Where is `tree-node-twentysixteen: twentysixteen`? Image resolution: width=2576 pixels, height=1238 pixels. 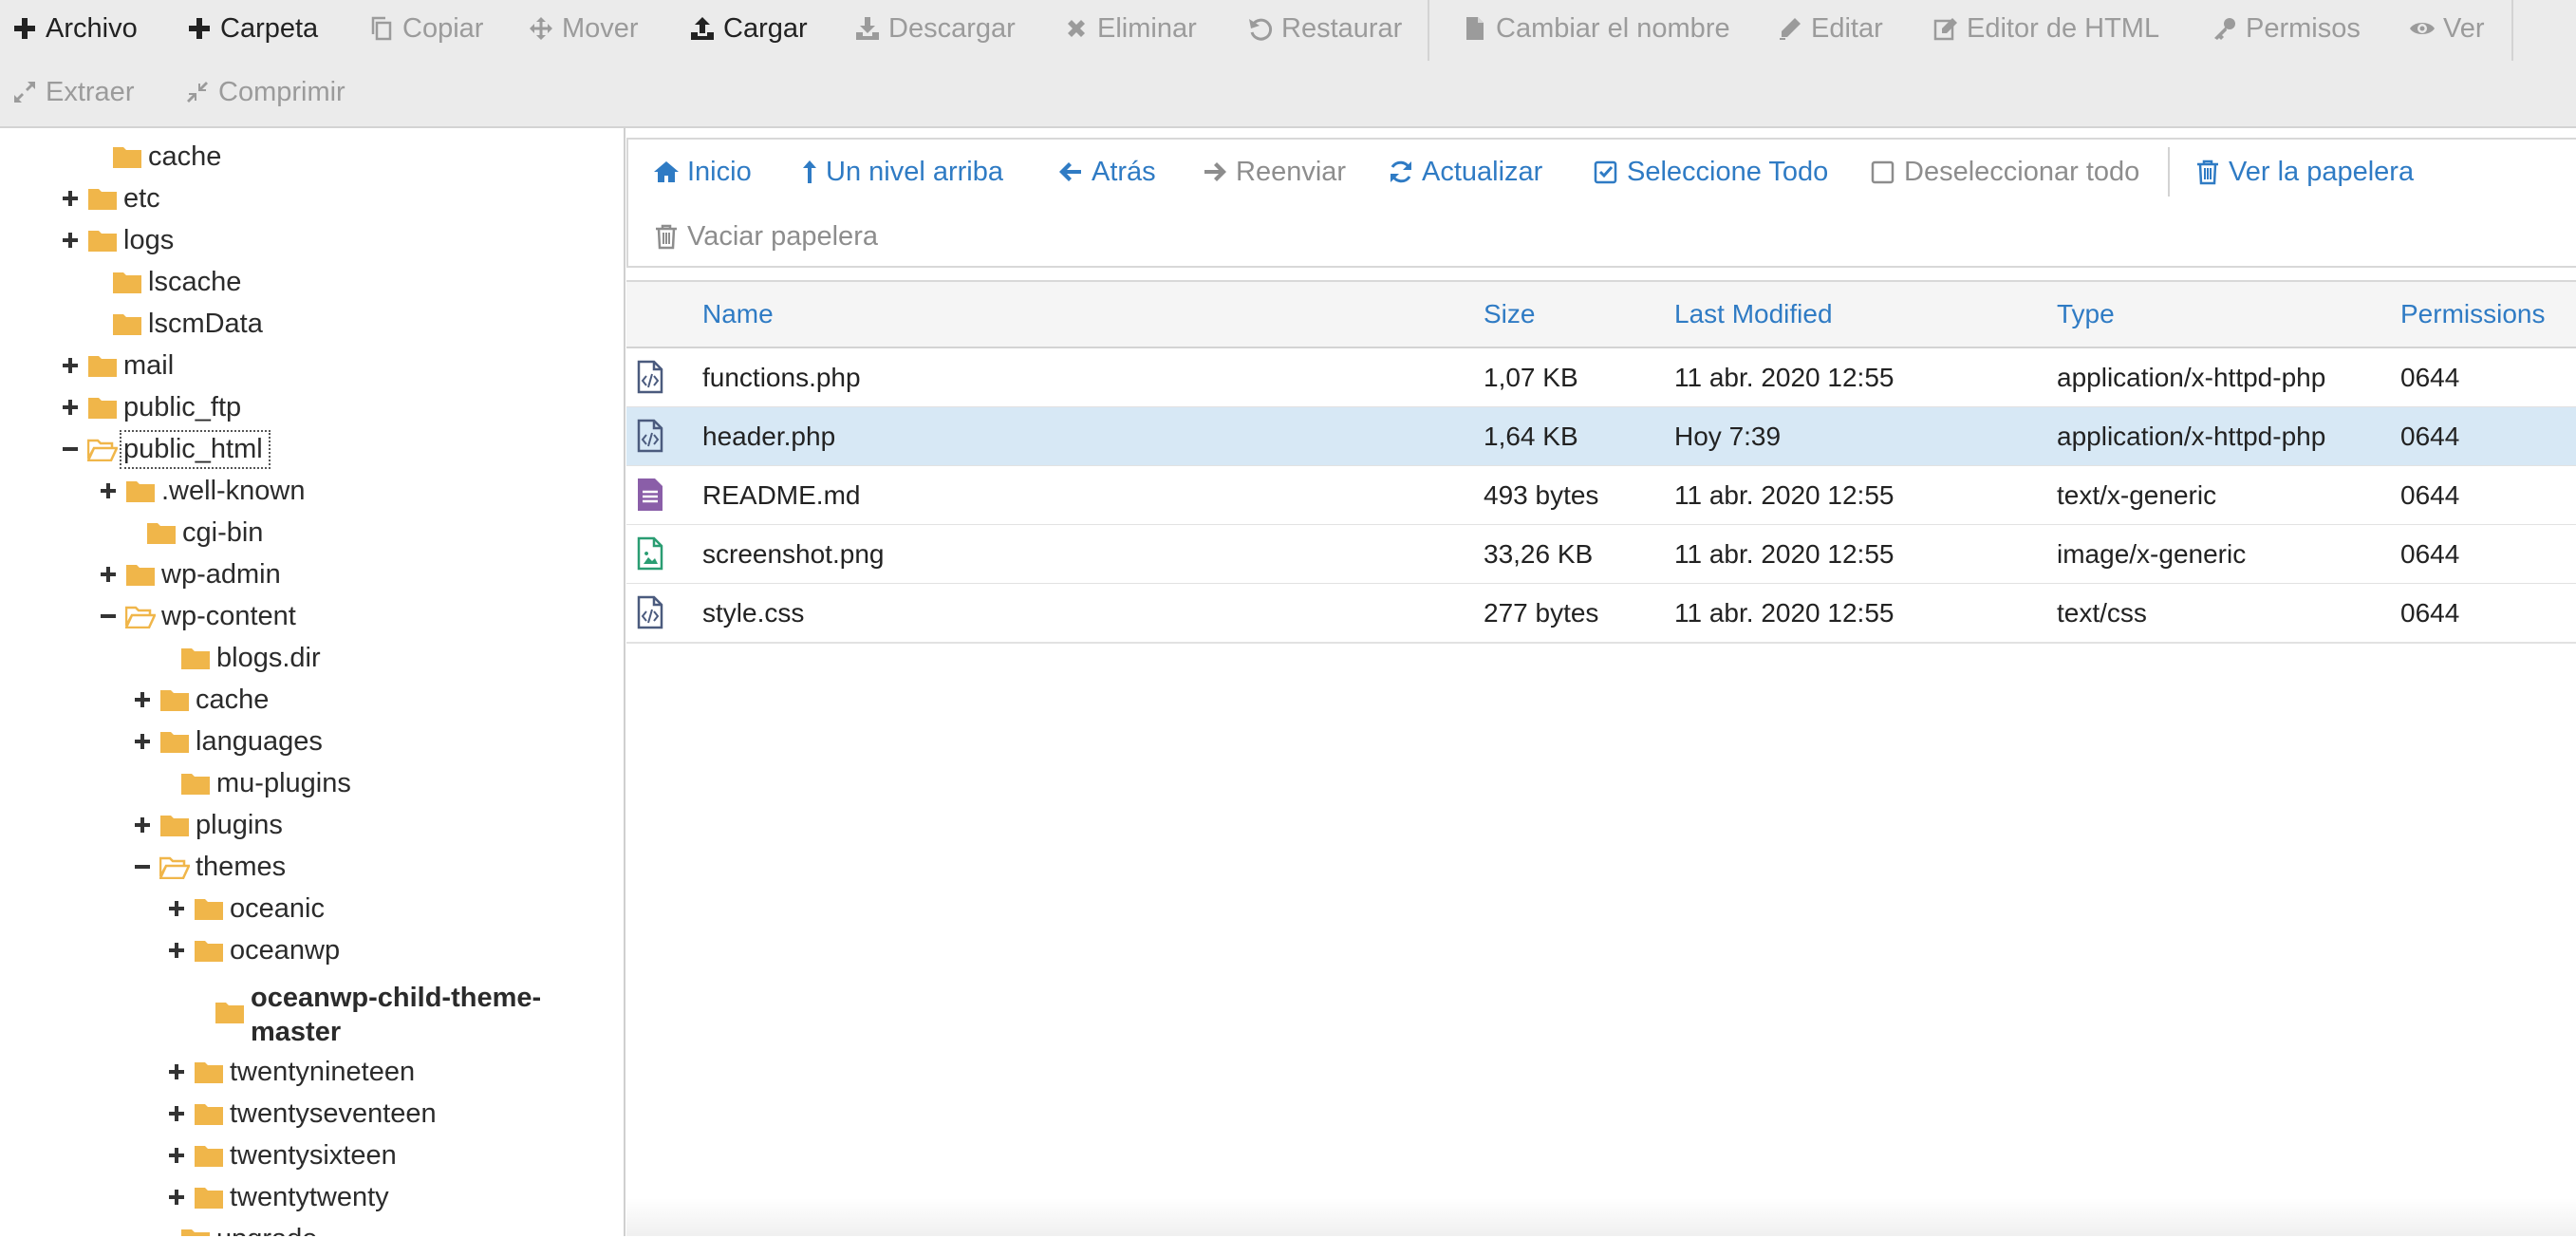 tree-node-twentysixteen: twentysixteen is located at coordinates (280, 1155).